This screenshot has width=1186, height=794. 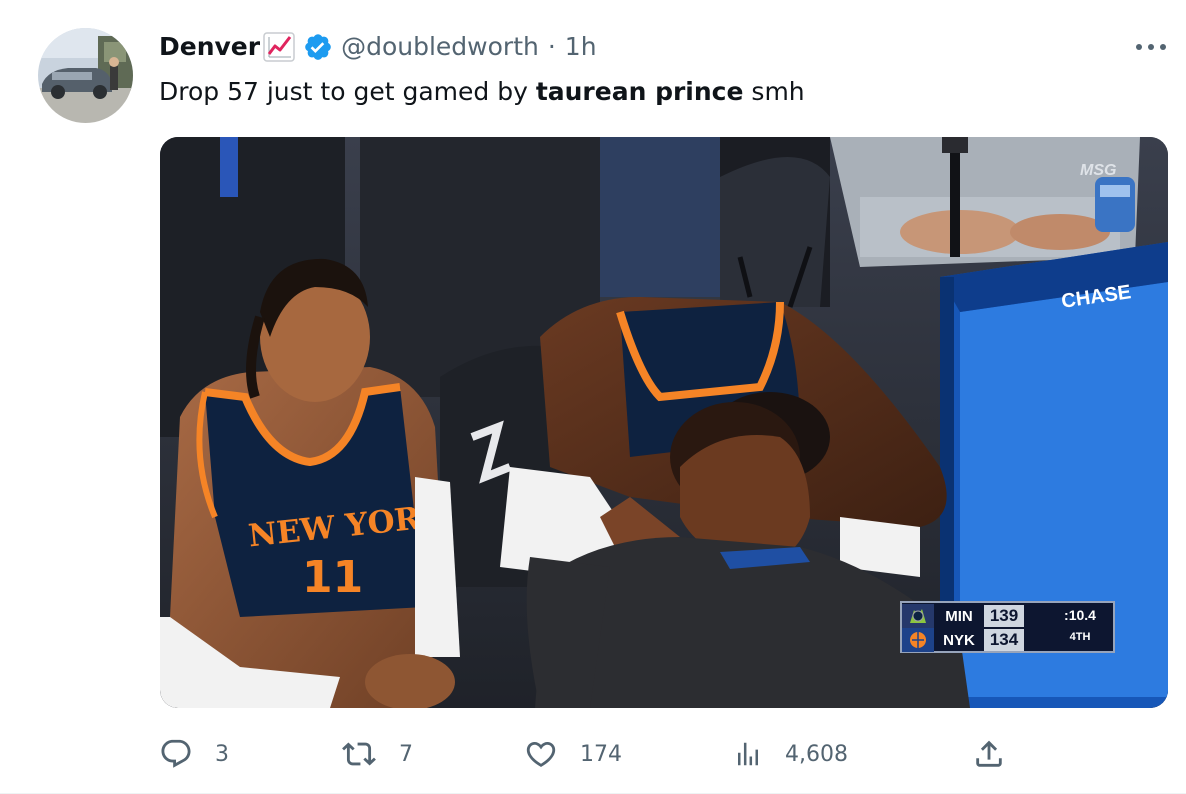 What do you see at coordinates (318, 47) in the screenshot?
I see `verified-badge-icon` at bounding box center [318, 47].